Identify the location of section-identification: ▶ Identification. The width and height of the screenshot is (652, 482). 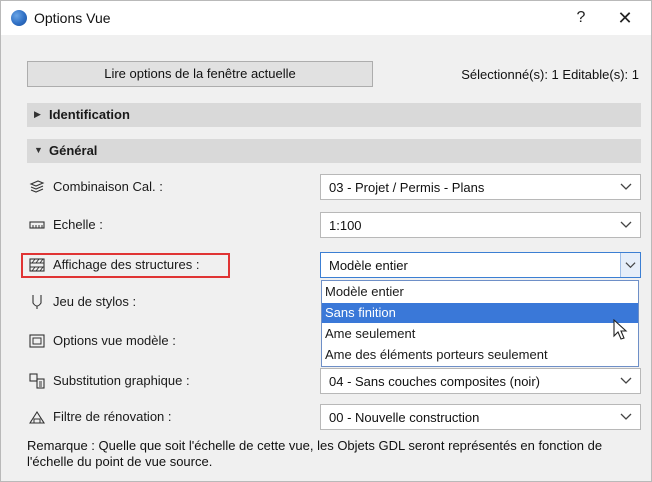
(334, 115).